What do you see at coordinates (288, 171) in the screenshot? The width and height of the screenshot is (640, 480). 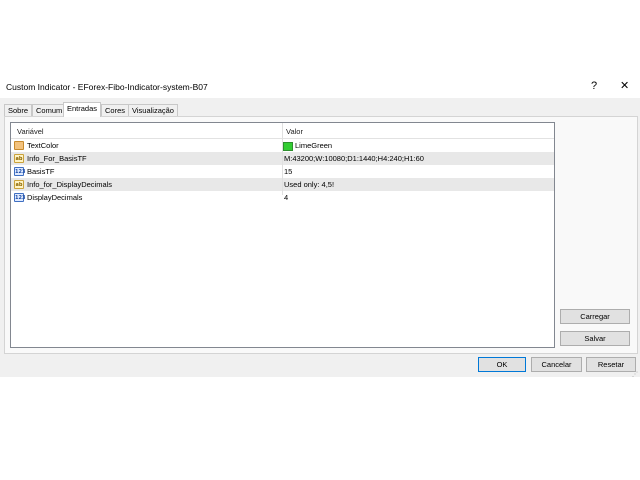 I see `variable-value: 15` at bounding box center [288, 171].